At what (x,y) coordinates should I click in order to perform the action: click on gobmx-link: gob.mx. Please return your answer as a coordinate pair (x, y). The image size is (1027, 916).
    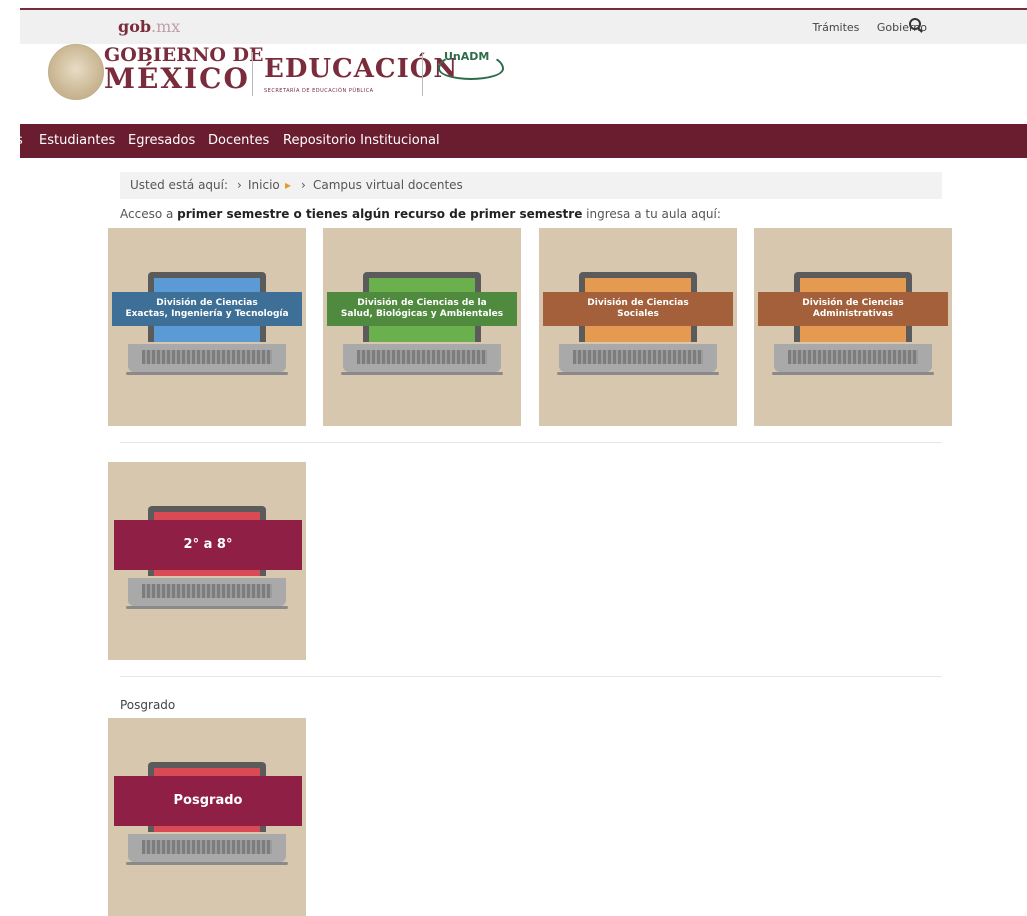
    Looking at the image, I should click on (149, 26).